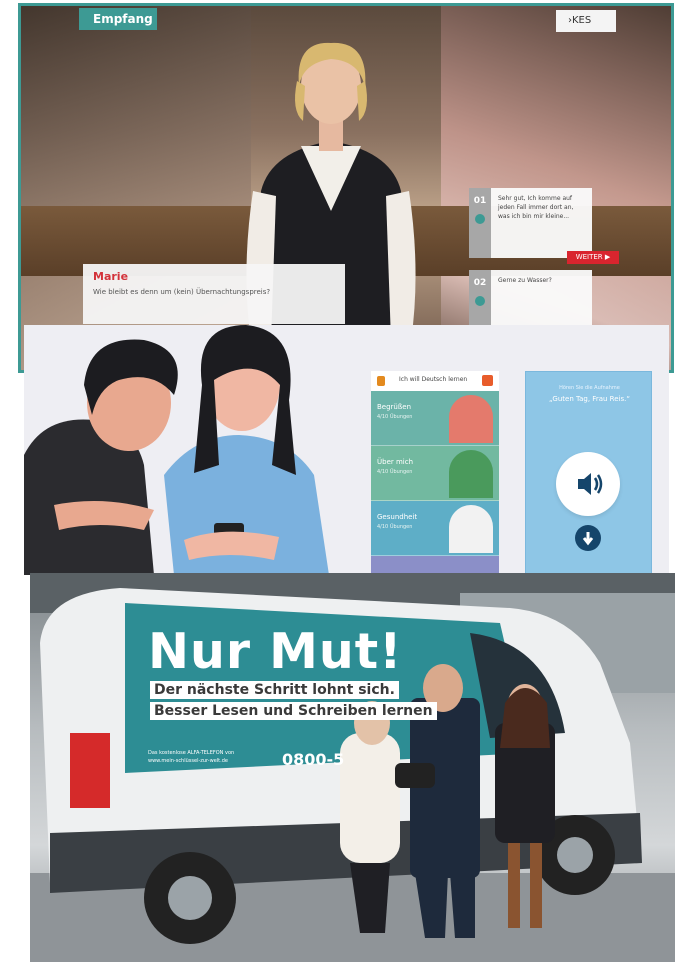  I want to click on van-small-text-1: Das kostenlose ALFA-TELEFON von, so click(191, 753).